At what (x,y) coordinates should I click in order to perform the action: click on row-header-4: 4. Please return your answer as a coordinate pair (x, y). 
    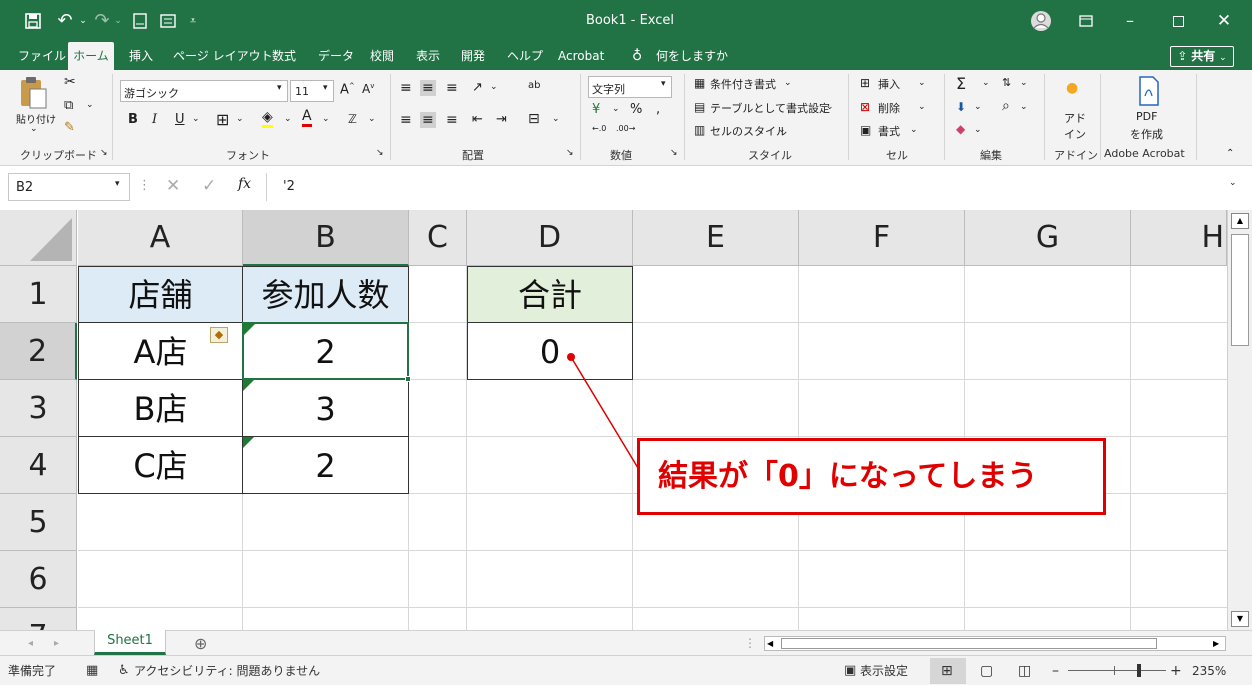
    Looking at the image, I should click on (38, 465).